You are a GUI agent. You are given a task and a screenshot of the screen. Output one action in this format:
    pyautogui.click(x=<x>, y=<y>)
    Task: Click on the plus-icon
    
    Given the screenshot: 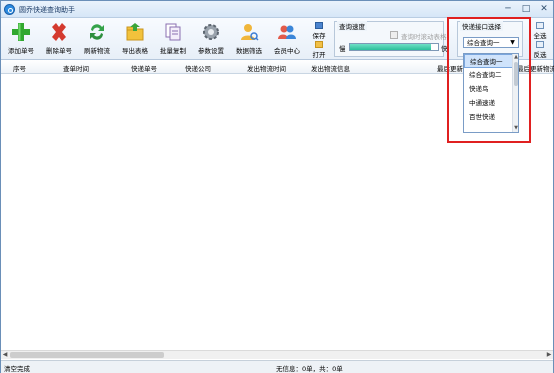 What is the action you would take?
    pyautogui.click(x=21, y=32)
    